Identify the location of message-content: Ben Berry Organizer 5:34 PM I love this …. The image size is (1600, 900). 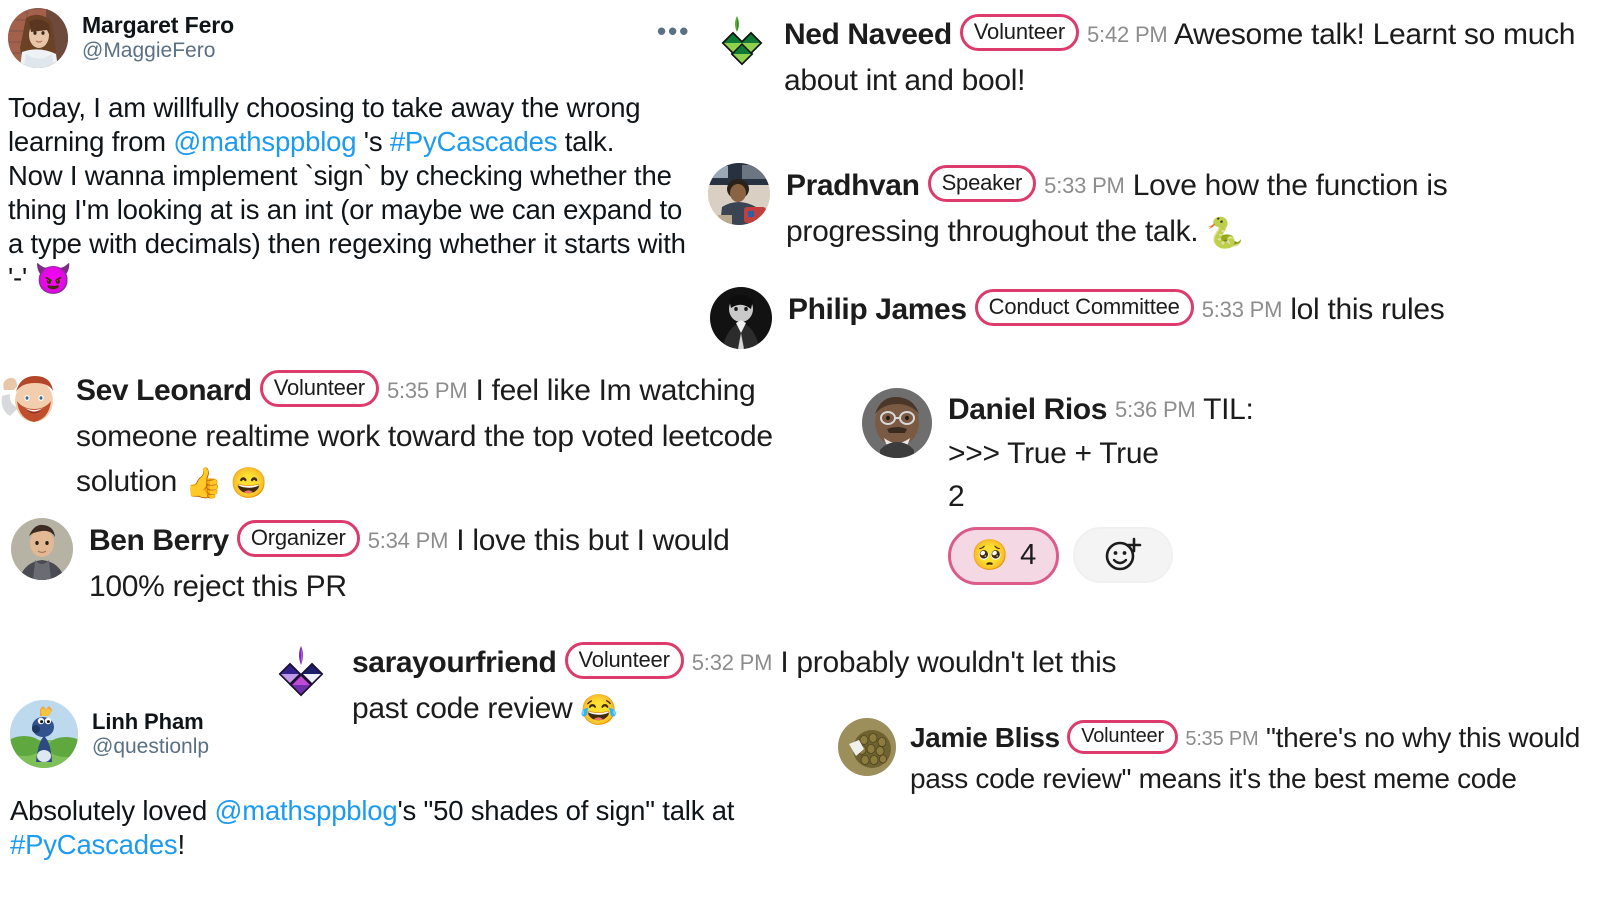
(430, 563).